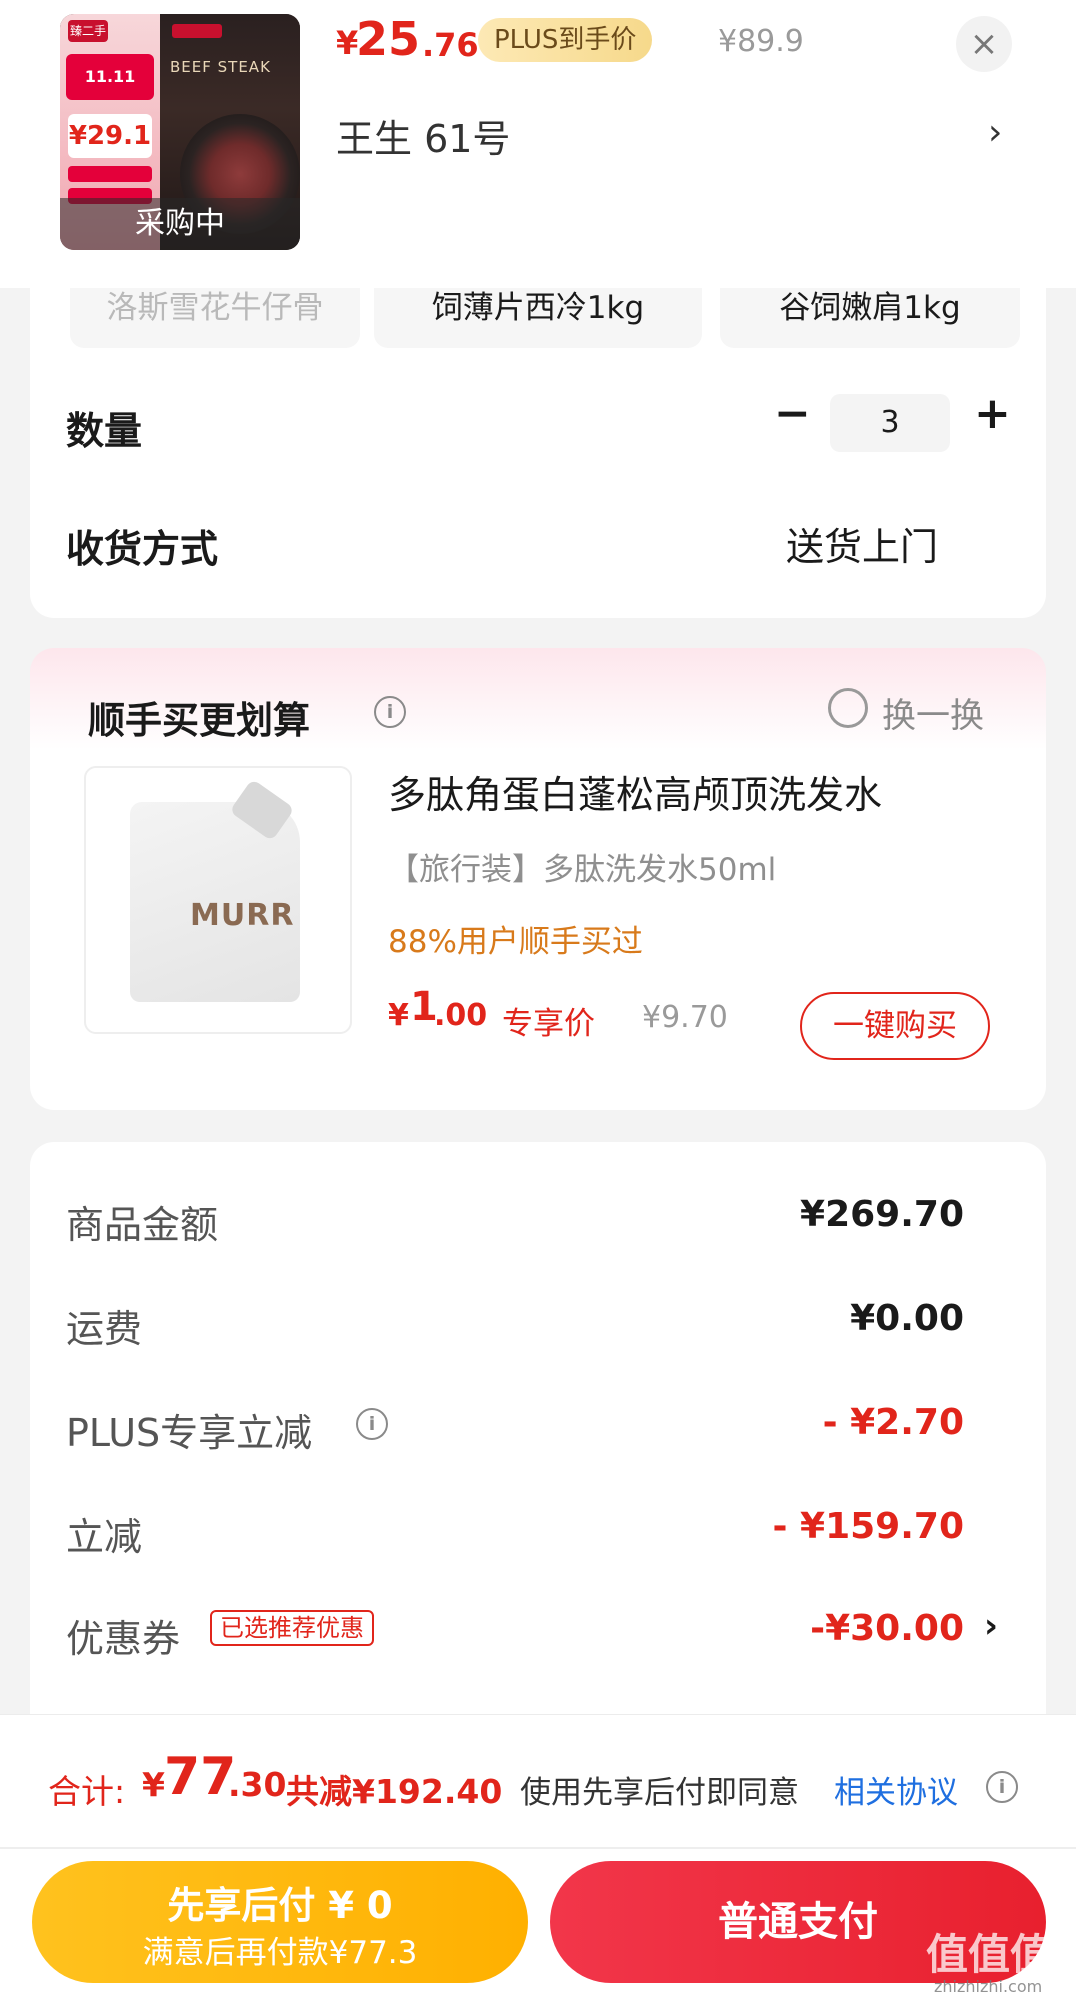  Describe the element at coordinates (988, 1986) in the screenshot. I see `watermark-url: zhizhizhi.com` at that location.